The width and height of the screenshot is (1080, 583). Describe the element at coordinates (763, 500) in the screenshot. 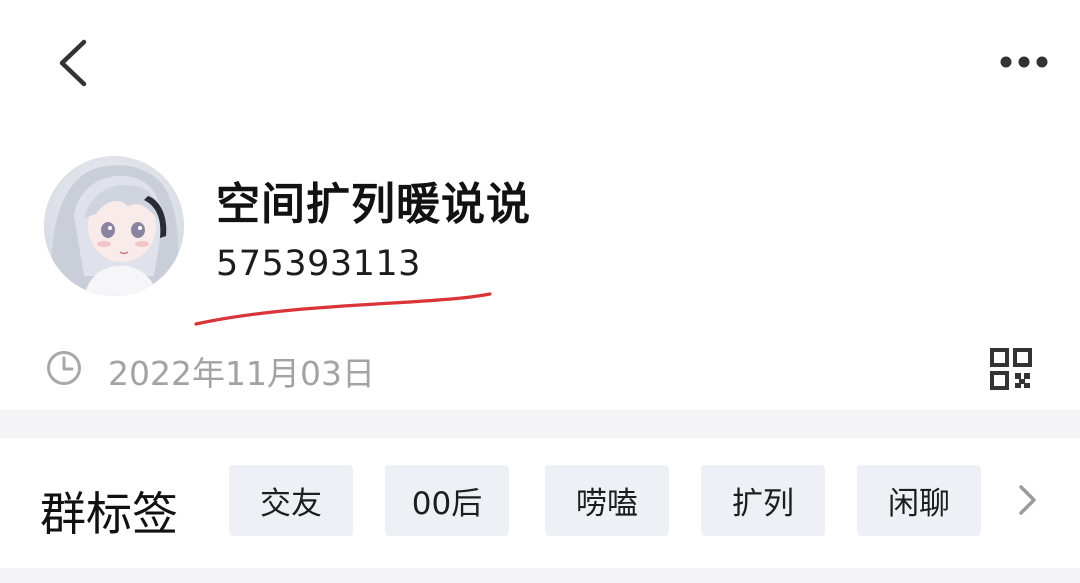

I see `tag-chip: 扩列` at that location.